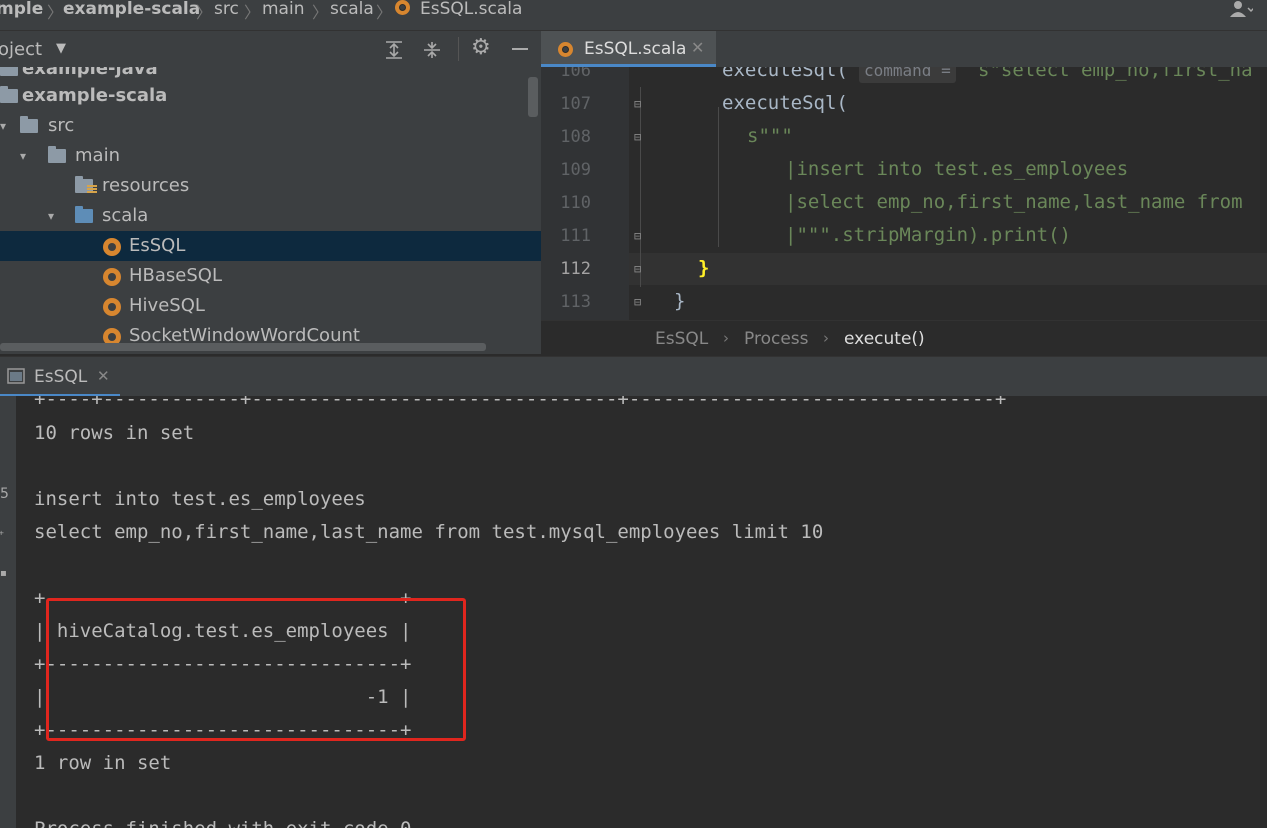 The height and width of the screenshot is (828, 1267). Describe the element at coordinates (95, 95) in the screenshot. I see `tree-item-label: example-scala` at that location.